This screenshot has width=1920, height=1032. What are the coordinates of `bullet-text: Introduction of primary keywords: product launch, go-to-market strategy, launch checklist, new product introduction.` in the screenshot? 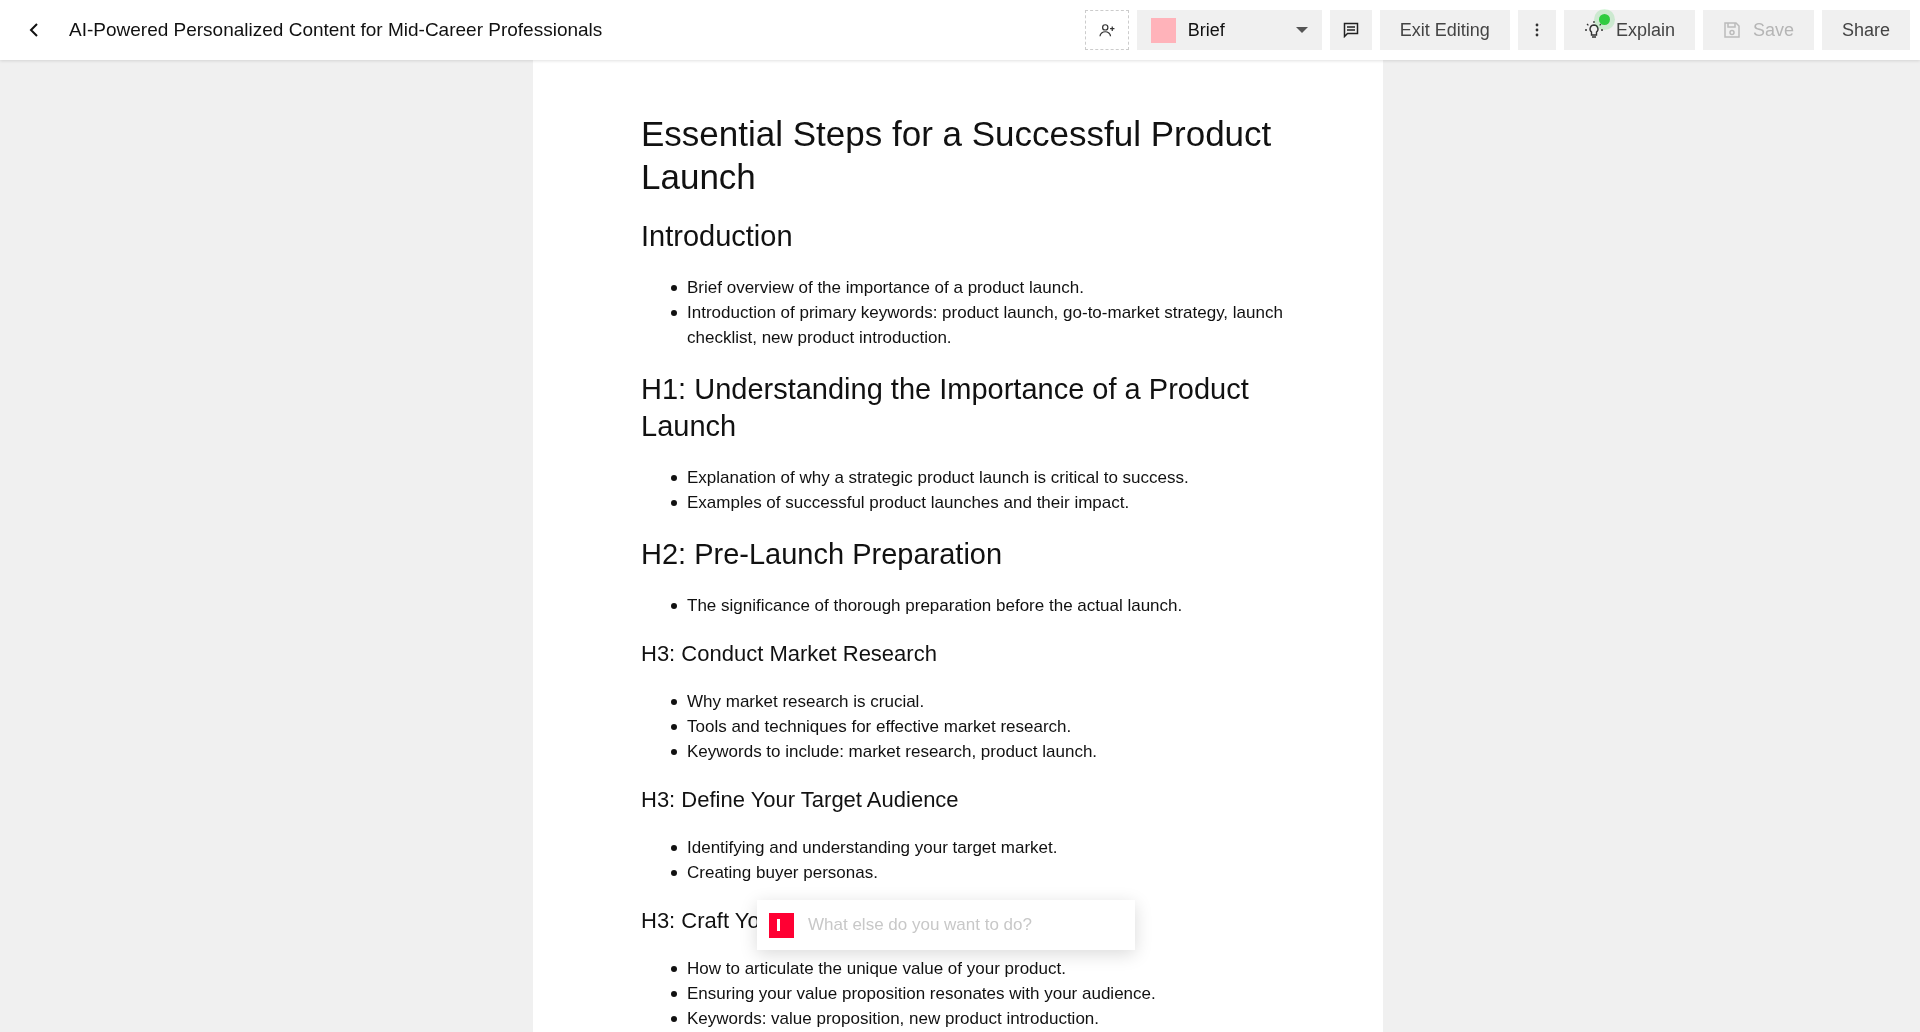 It's located at (985, 325).